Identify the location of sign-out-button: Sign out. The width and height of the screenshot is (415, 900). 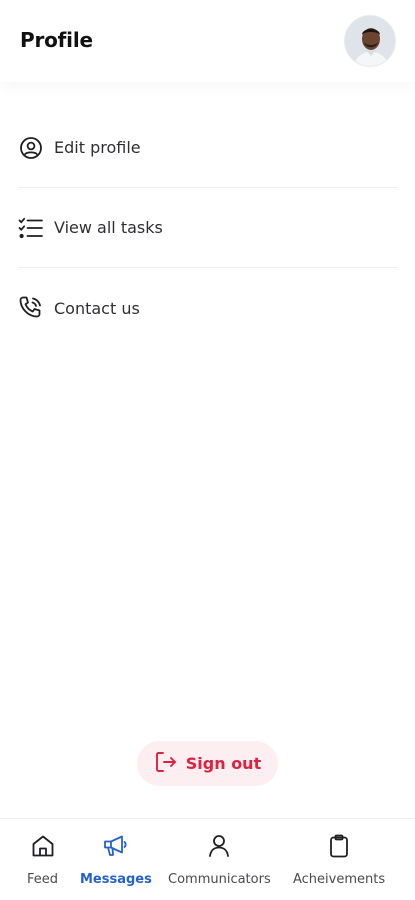
(207, 763).